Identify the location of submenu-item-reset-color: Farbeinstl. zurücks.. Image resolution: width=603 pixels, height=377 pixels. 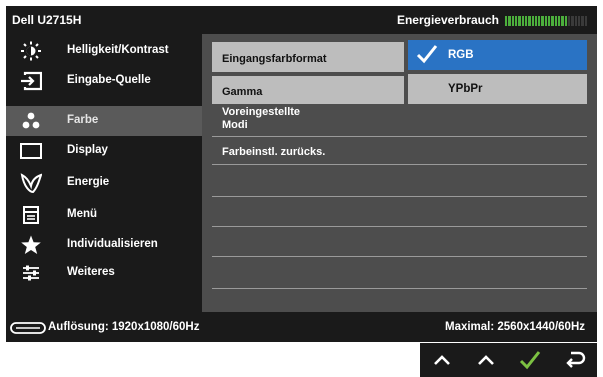
(308, 154).